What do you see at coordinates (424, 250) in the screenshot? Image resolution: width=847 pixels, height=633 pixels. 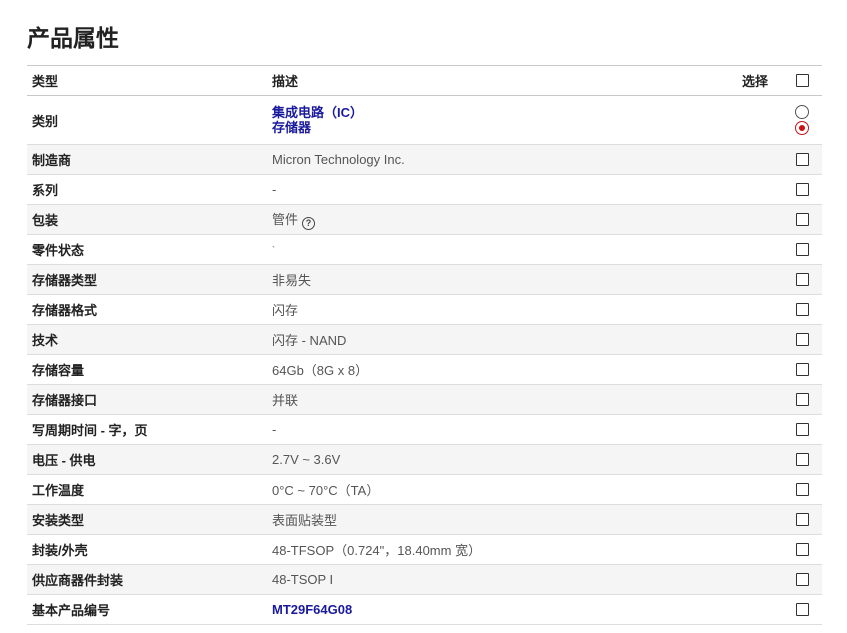 I see `table-row: 零件状态 `` at bounding box center [424, 250].